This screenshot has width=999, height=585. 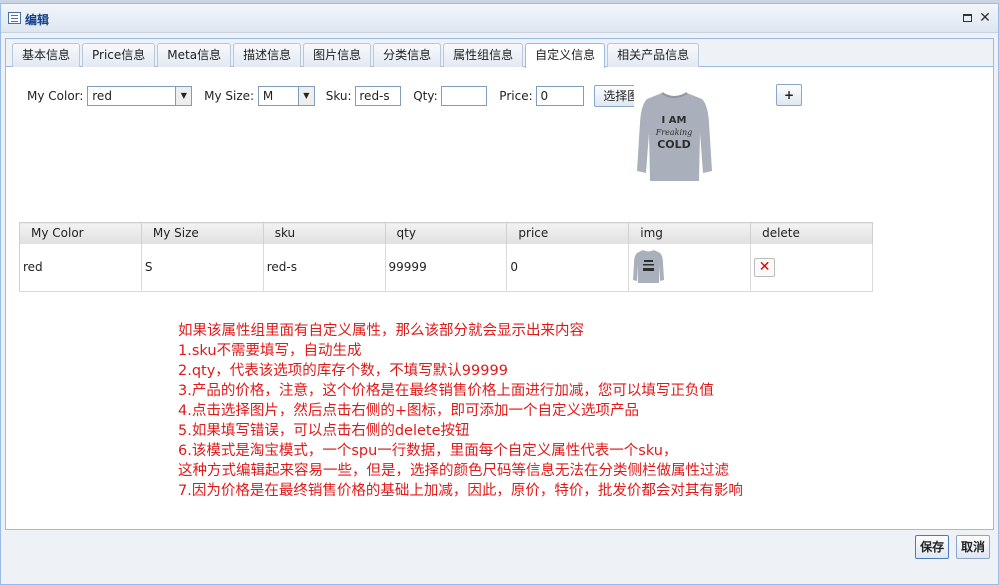 I want to click on column-header-price: price, so click(x=568, y=233).